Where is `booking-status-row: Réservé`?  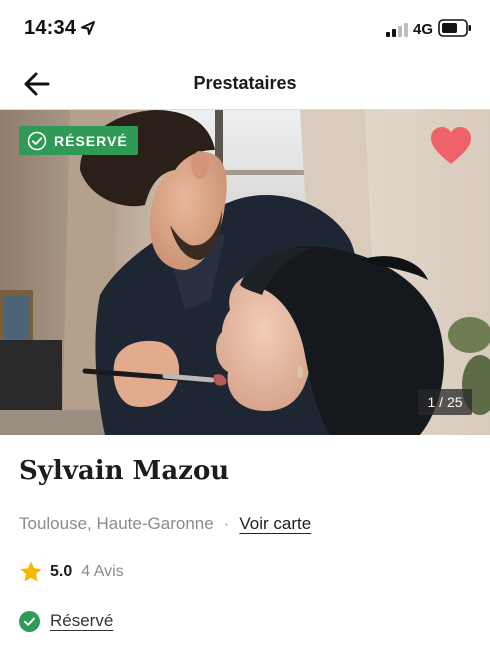 booking-status-row: Réservé is located at coordinates (66, 621).